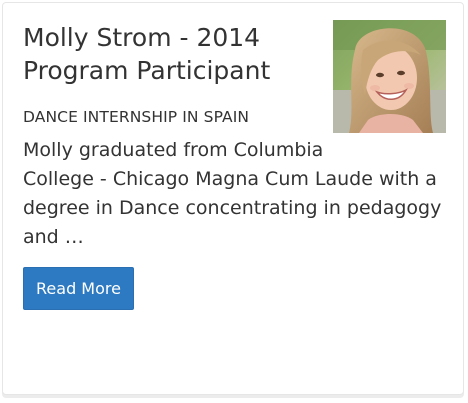 The width and height of the screenshot is (468, 403). Describe the element at coordinates (173, 54) in the screenshot. I see `participant-title: Molly Strom - 2014 Program Participant` at that location.